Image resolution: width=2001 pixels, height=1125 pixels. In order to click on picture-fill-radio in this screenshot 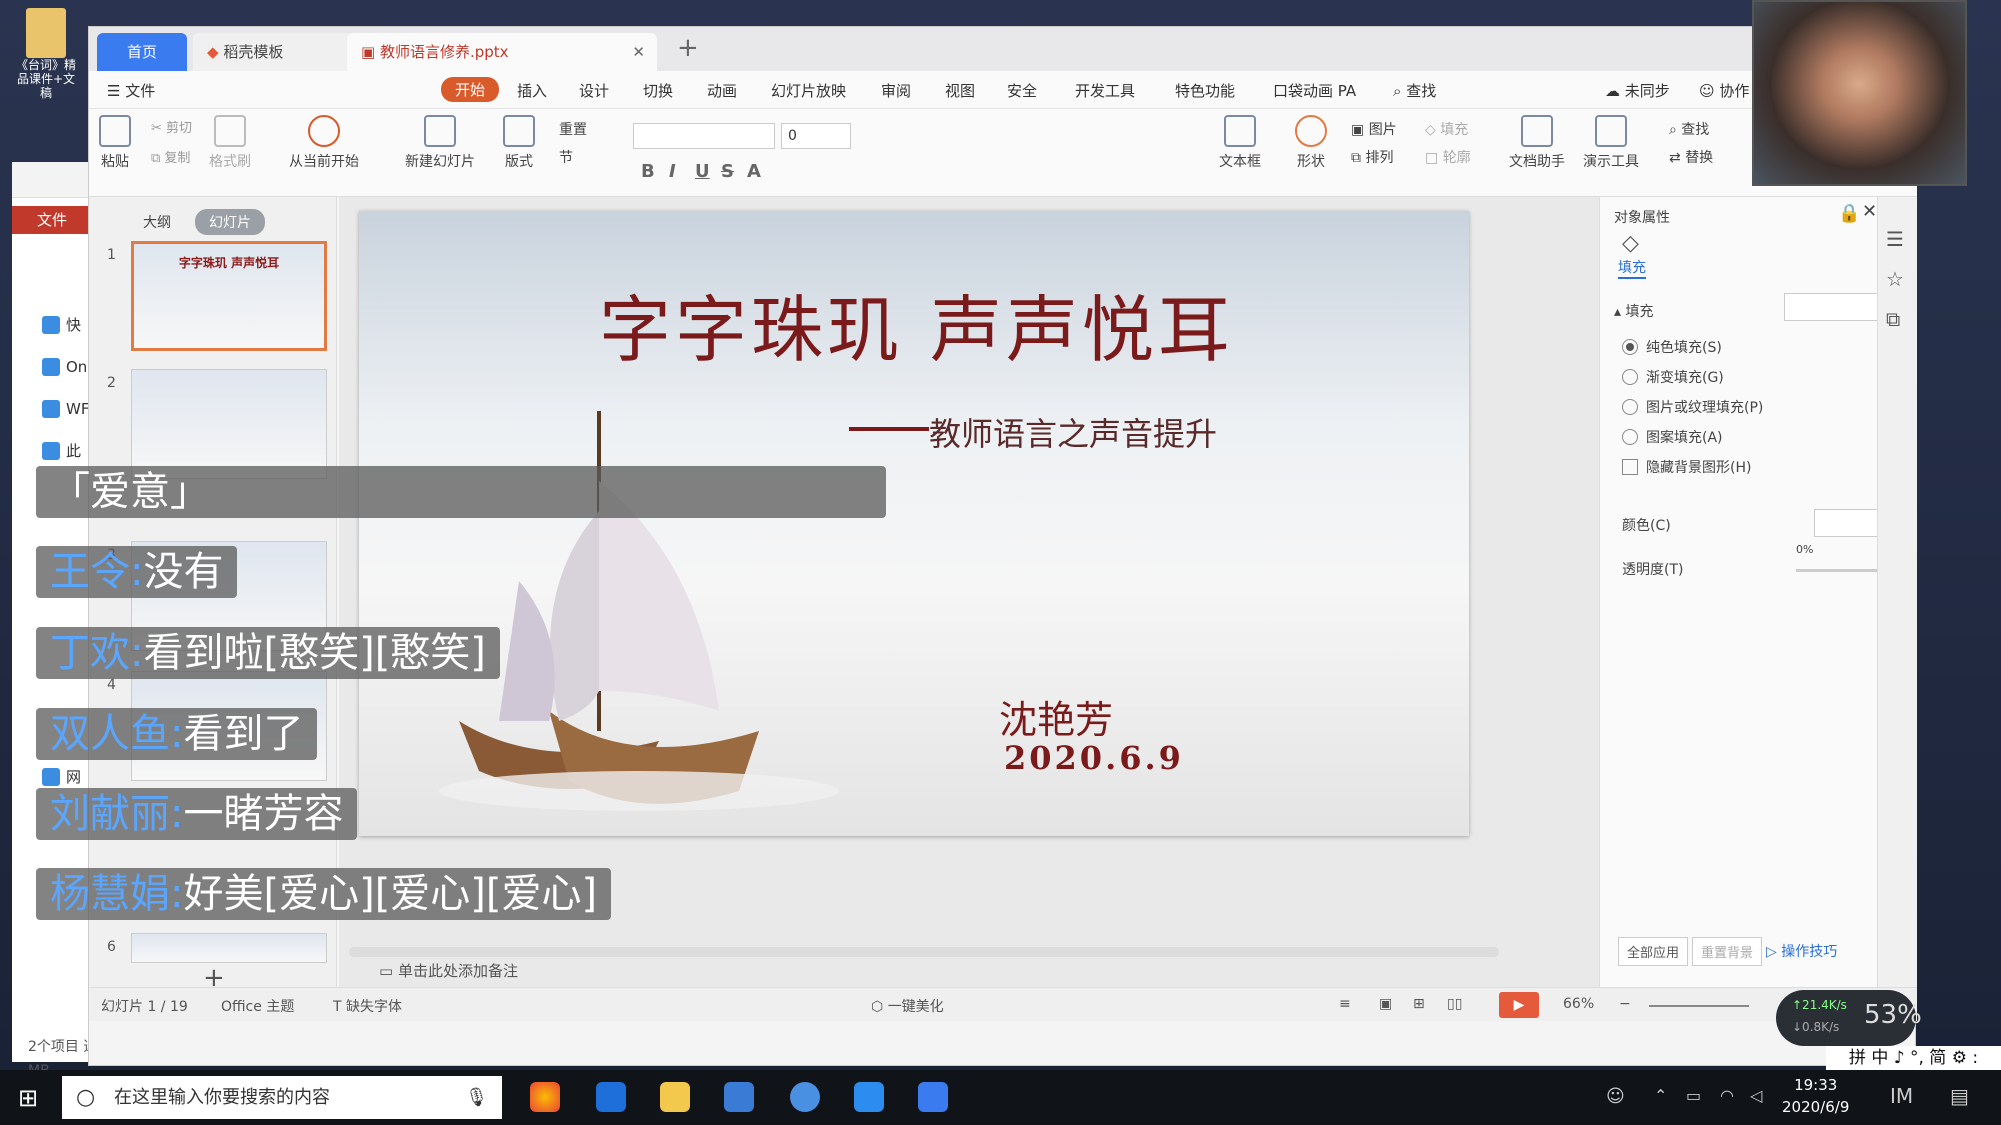, I will do `click(1630, 407)`.